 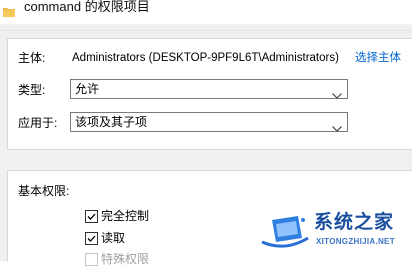 What do you see at coordinates (87, 89) in the screenshot?
I see `type-dropdown-value: 允许` at bounding box center [87, 89].